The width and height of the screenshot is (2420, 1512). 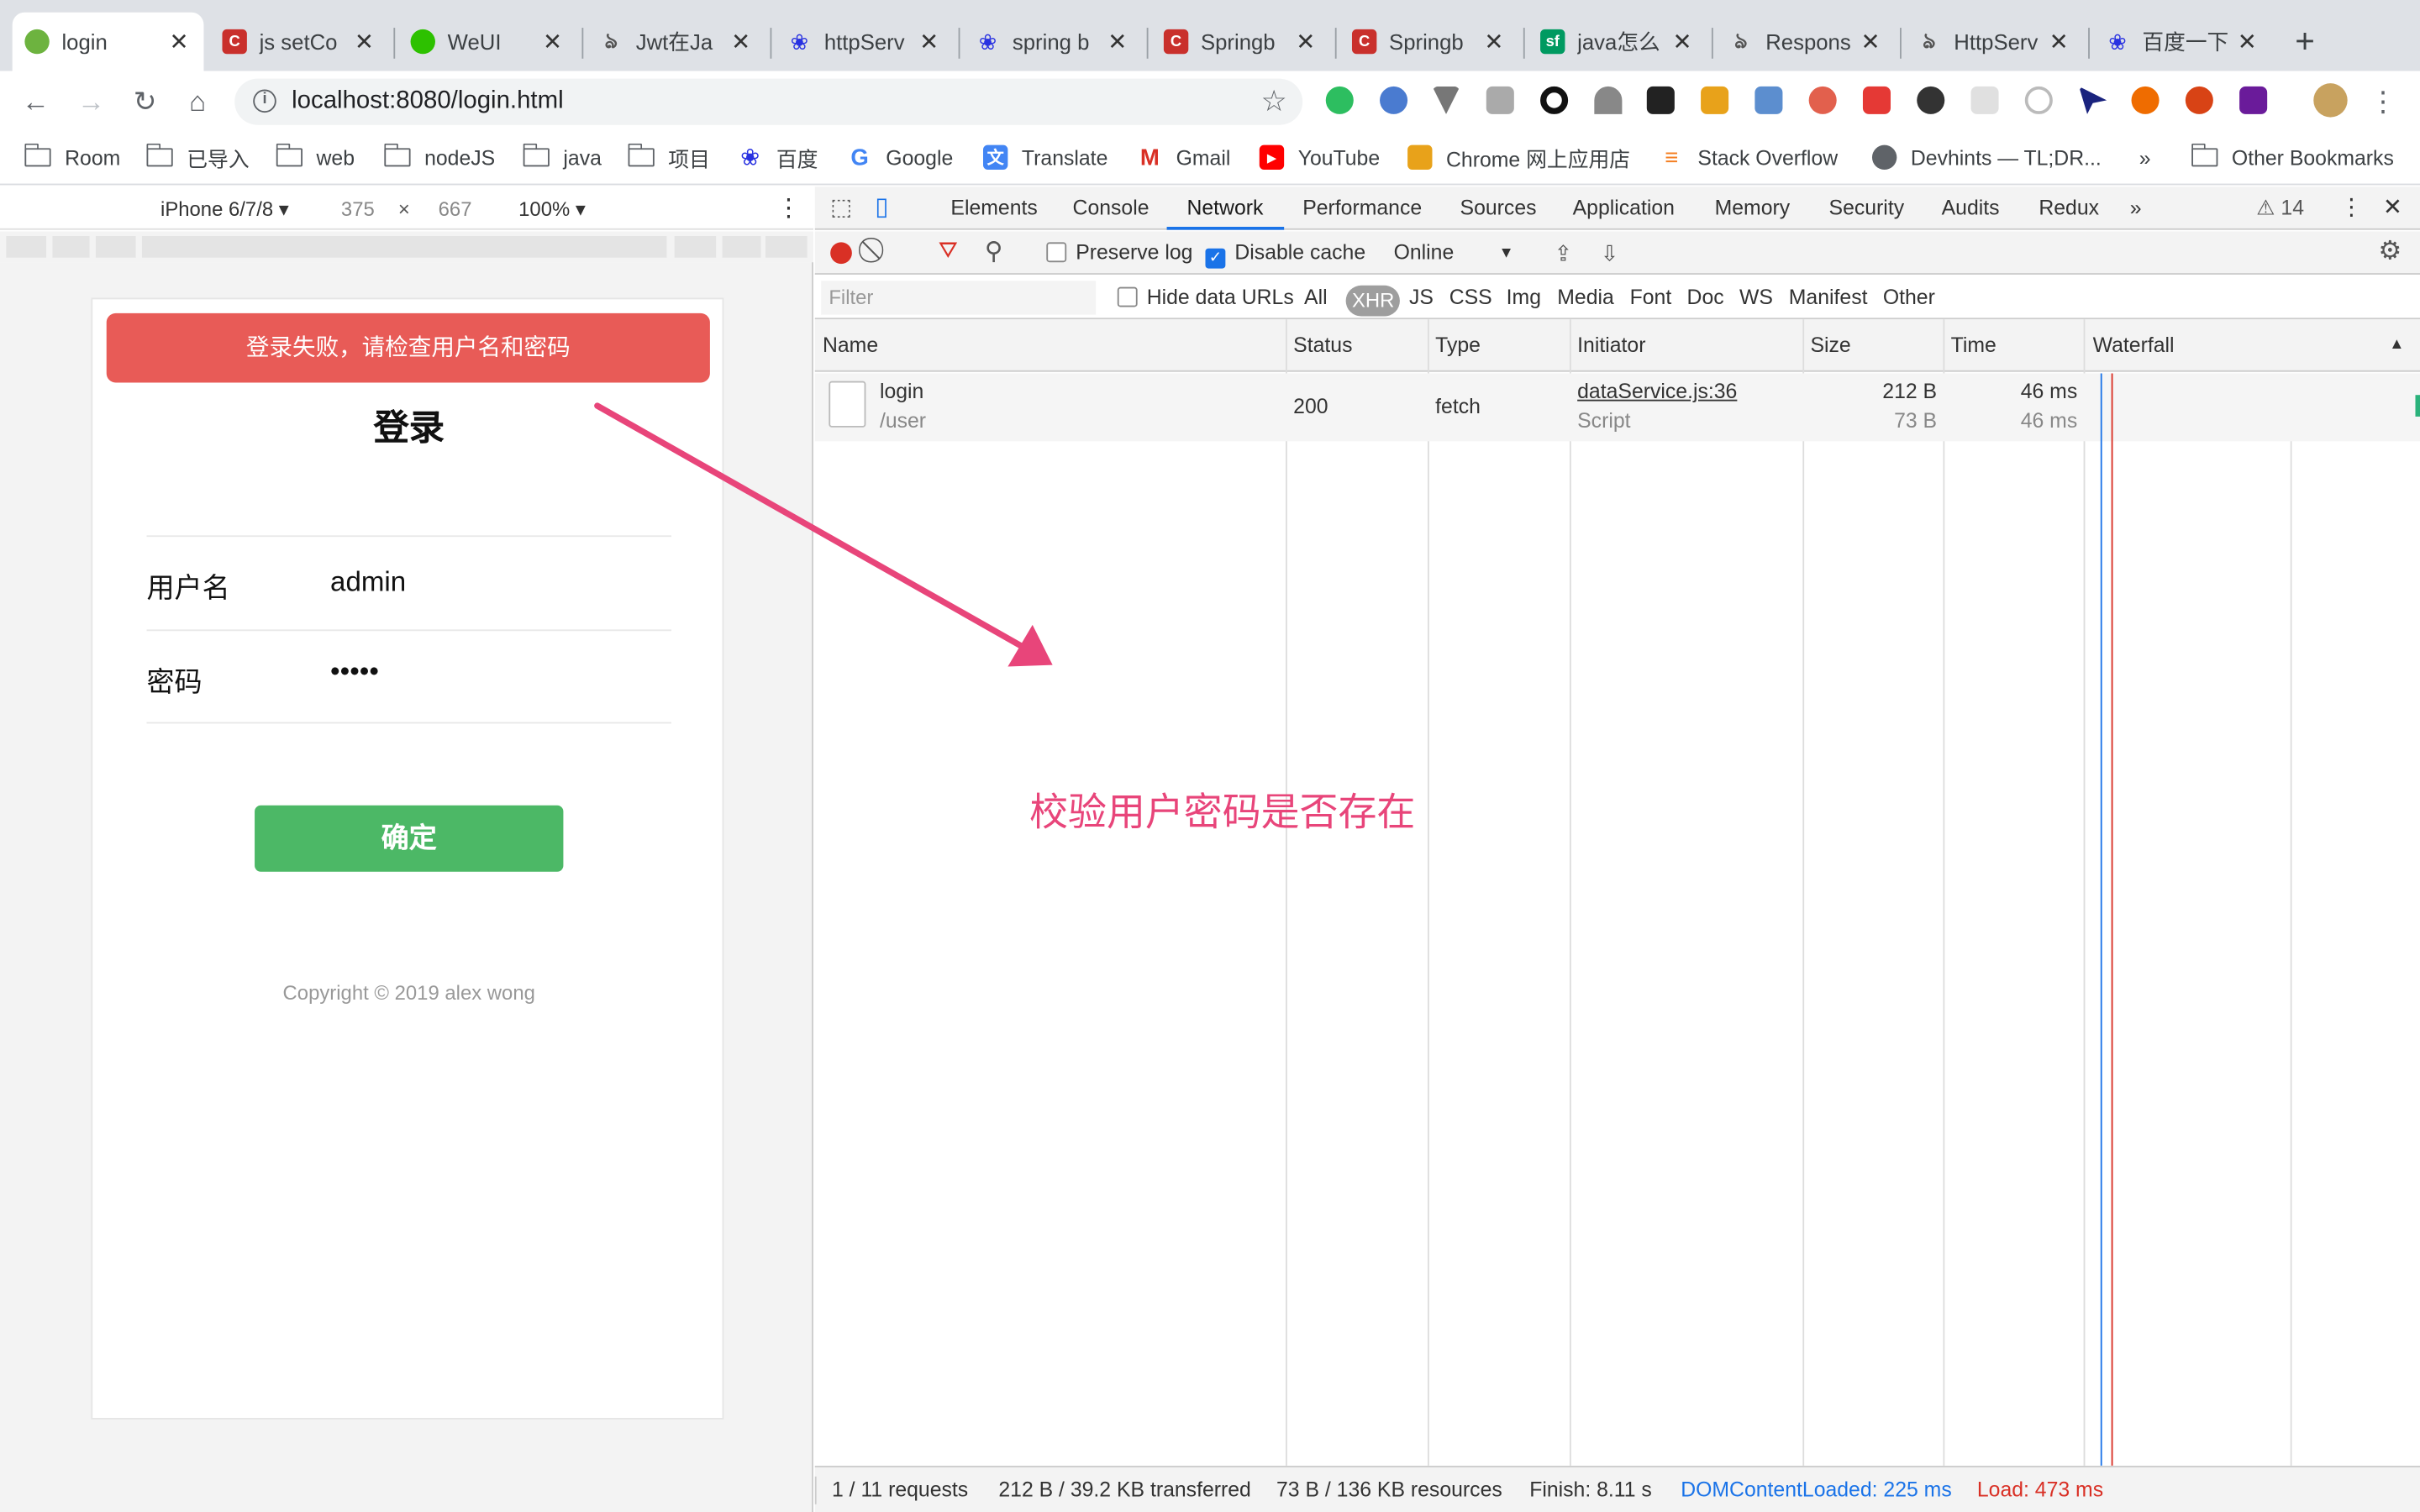 What do you see at coordinates (824, 534) in the screenshot?
I see `annotation-arrow` at bounding box center [824, 534].